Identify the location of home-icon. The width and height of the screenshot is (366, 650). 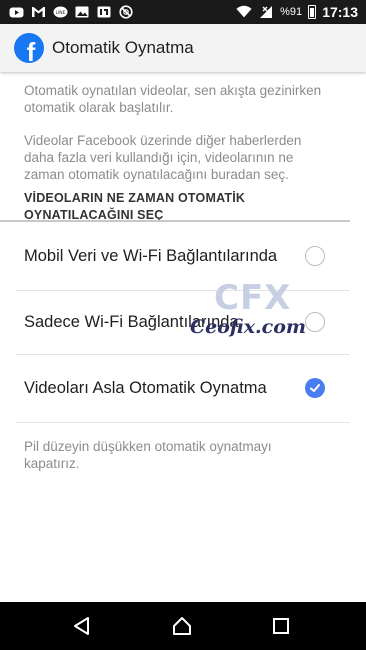
(182, 626).